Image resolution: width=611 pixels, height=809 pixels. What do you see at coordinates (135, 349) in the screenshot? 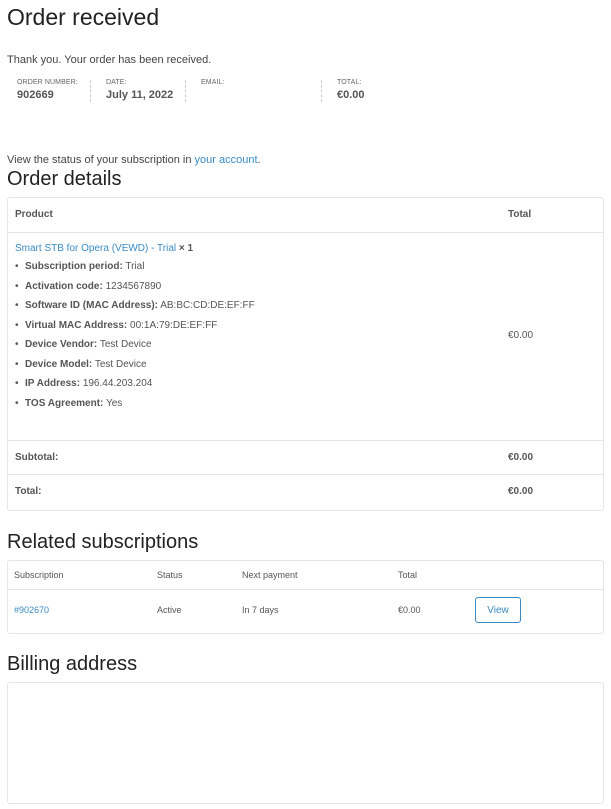
I see `meta-device-vendor: Device Vendor: Test Device` at bounding box center [135, 349].